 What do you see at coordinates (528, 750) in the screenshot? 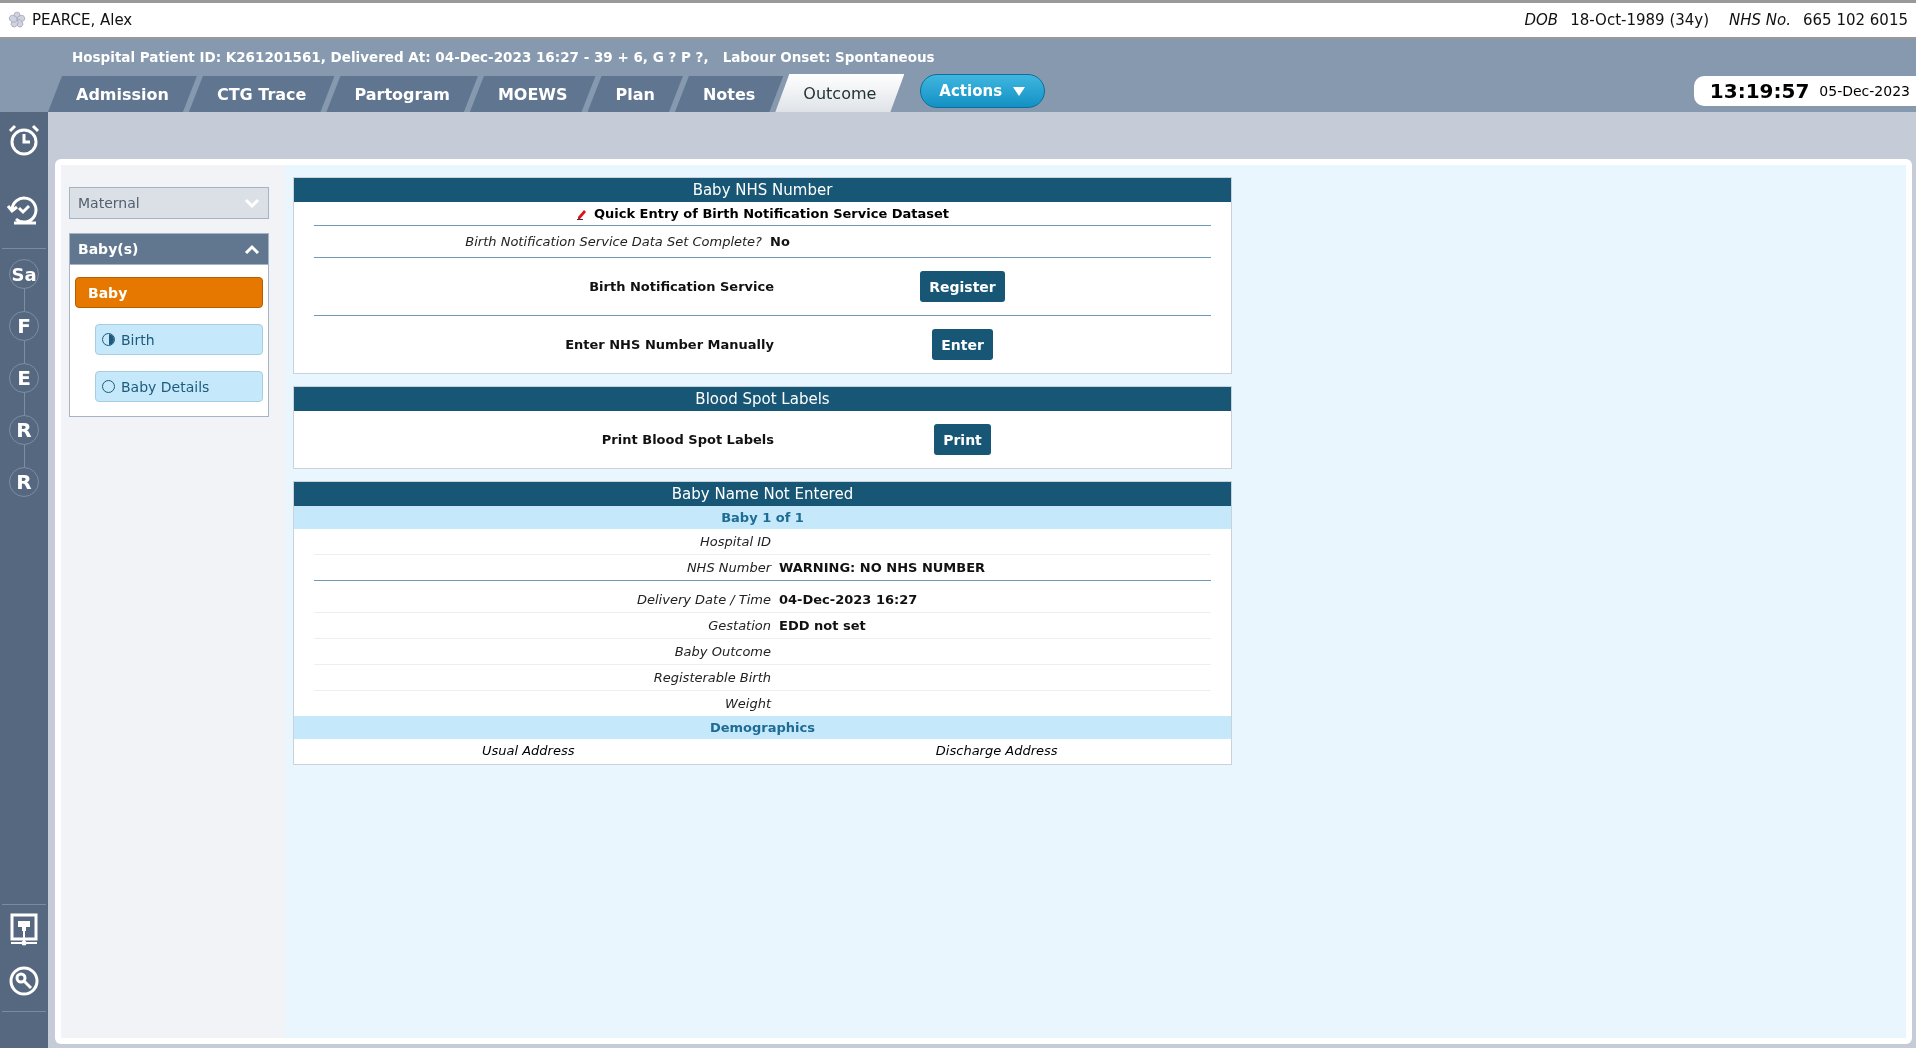
I see `address-label: Usual Address` at bounding box center [528, 750].